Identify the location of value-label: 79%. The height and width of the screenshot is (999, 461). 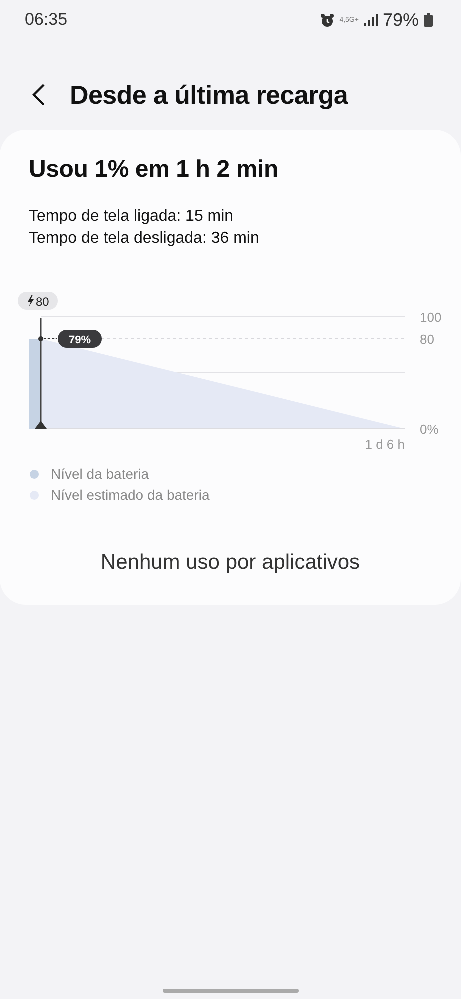
(80, 340).